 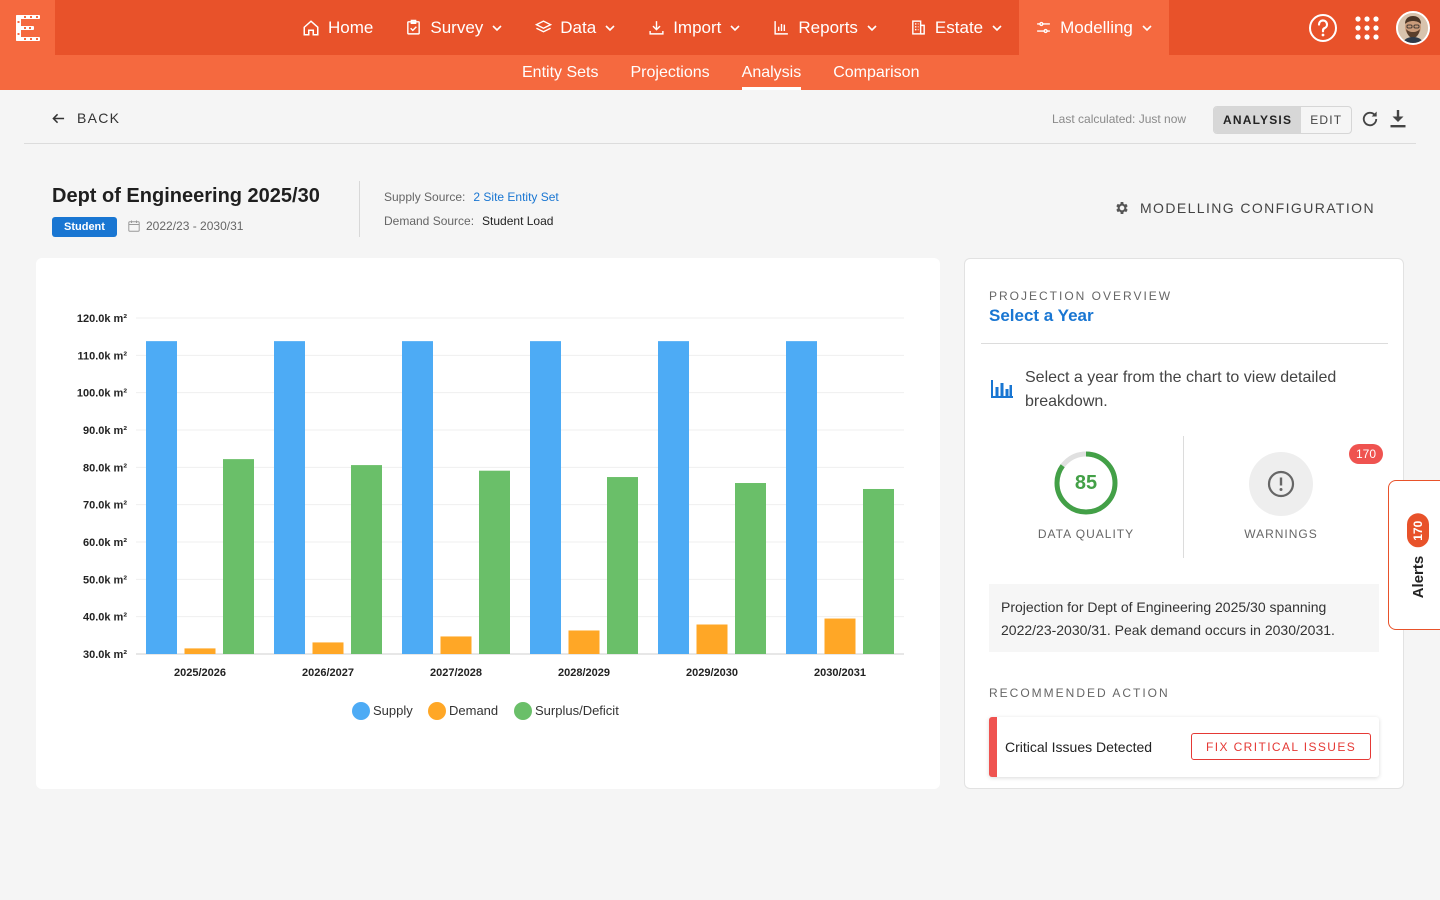 I want to click on y-tick-label: 30.0k m², so click(x=105, y=655).